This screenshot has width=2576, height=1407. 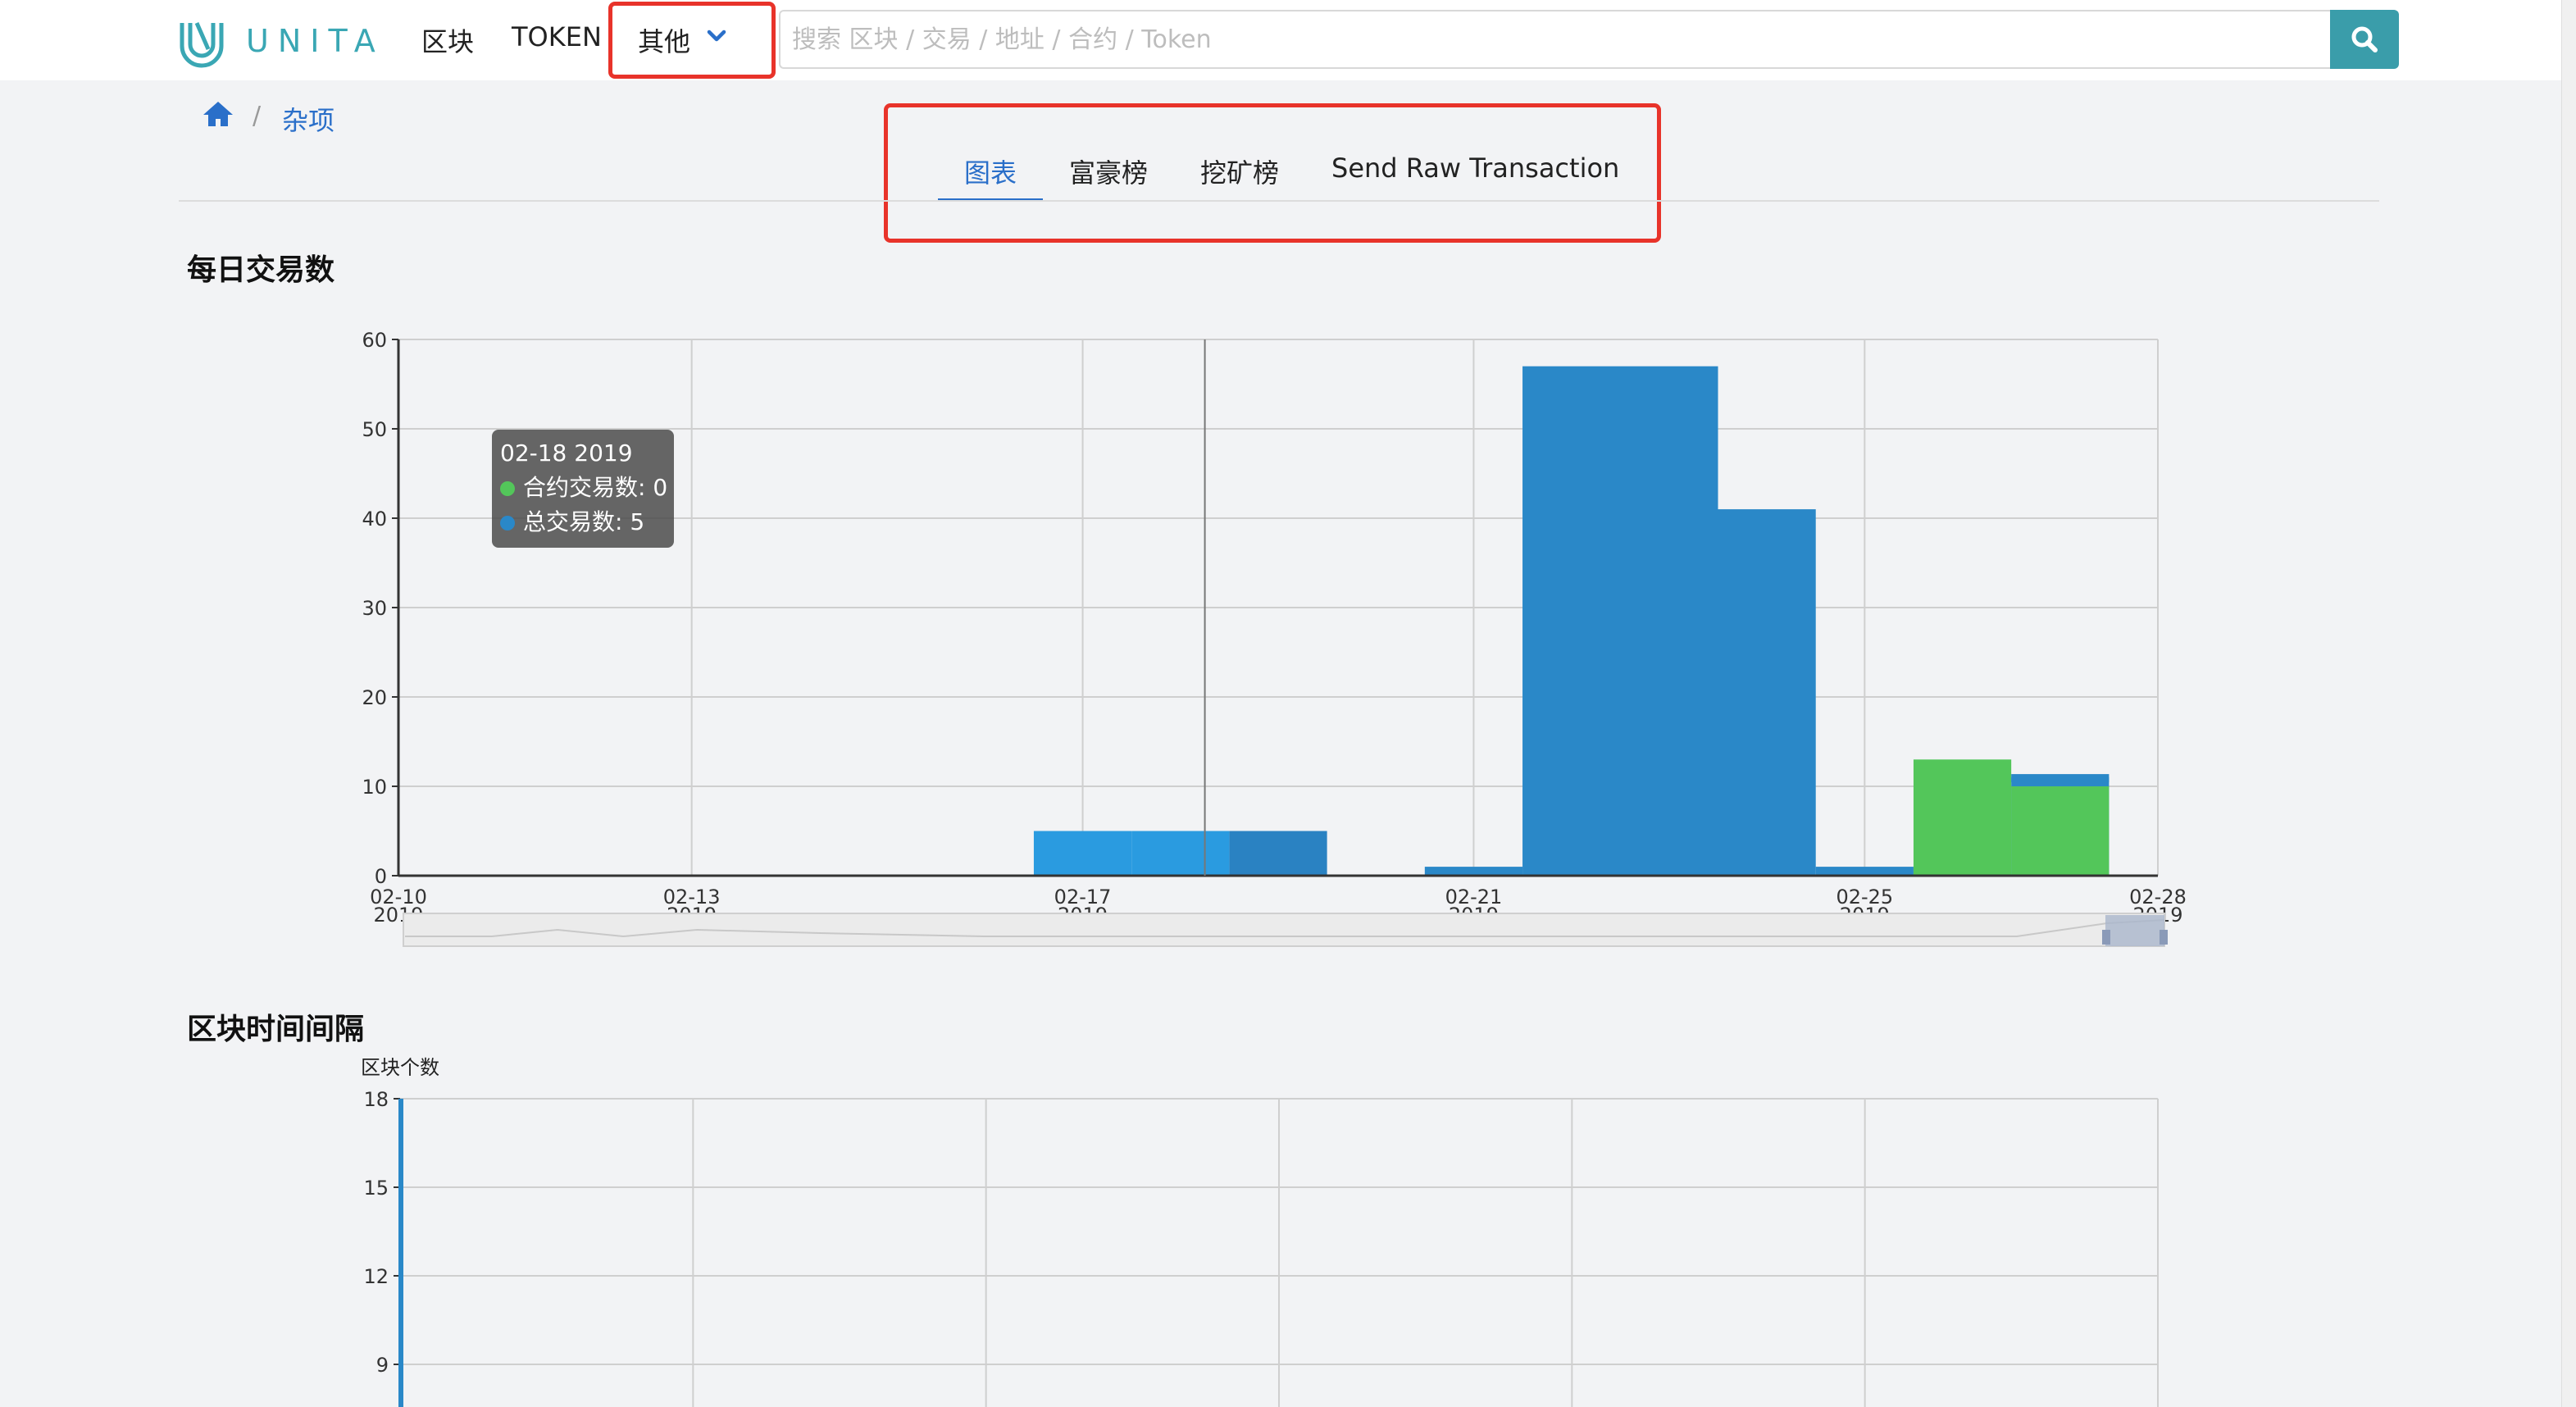 I want to click on tooltip-row-contract: 合约交易数: 0, so click(x=587, y=488).